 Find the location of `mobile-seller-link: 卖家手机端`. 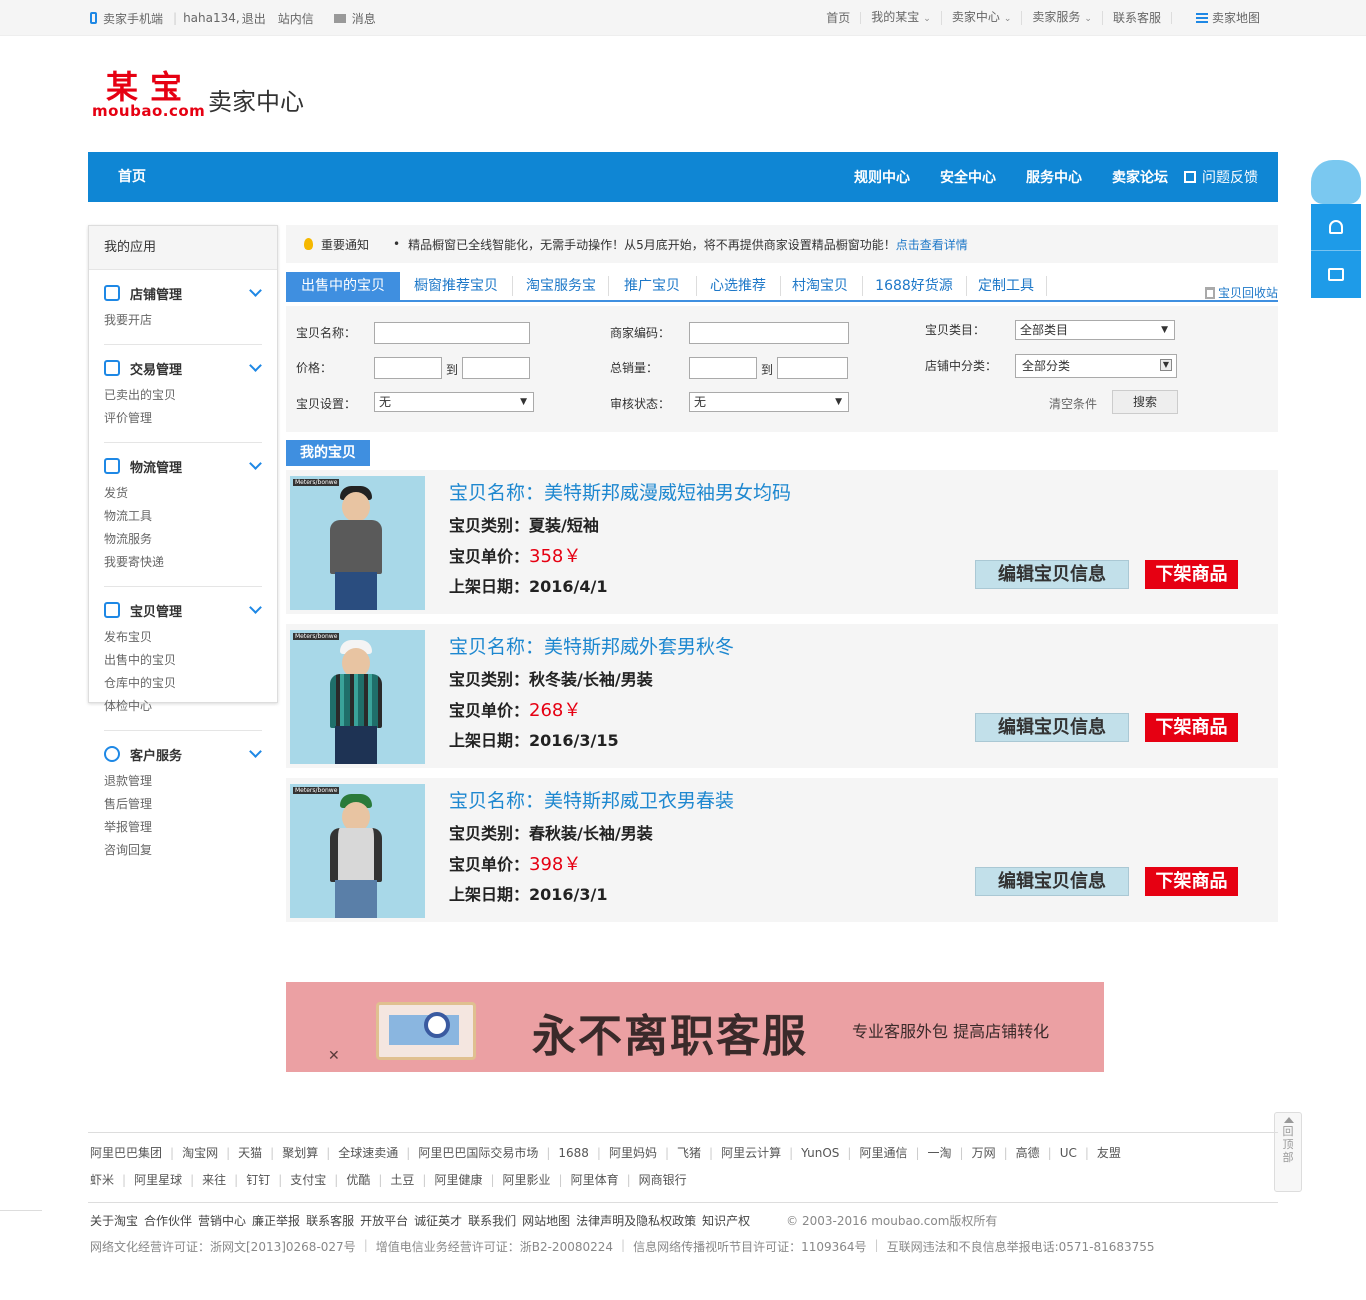

mobile-seller-link: 卖家手机端 is located at coordinates (133, 18).